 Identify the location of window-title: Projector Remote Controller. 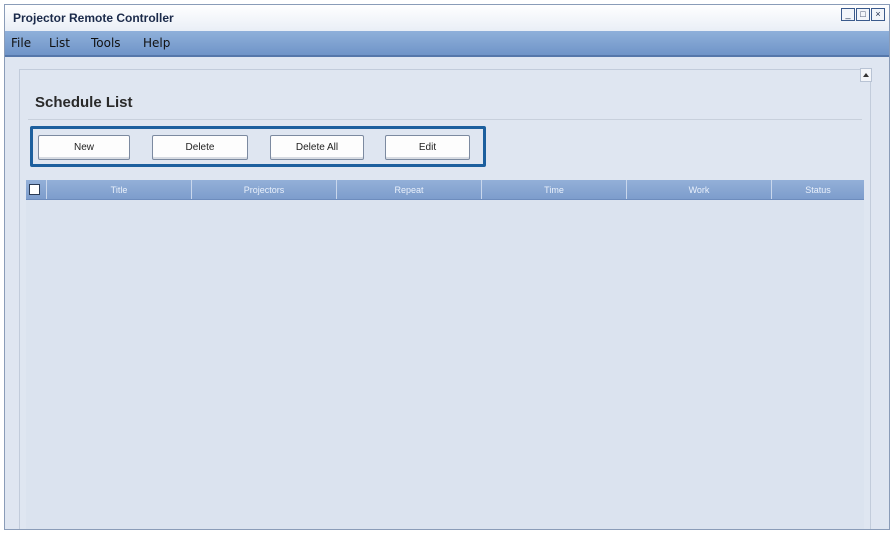
(93, 18).